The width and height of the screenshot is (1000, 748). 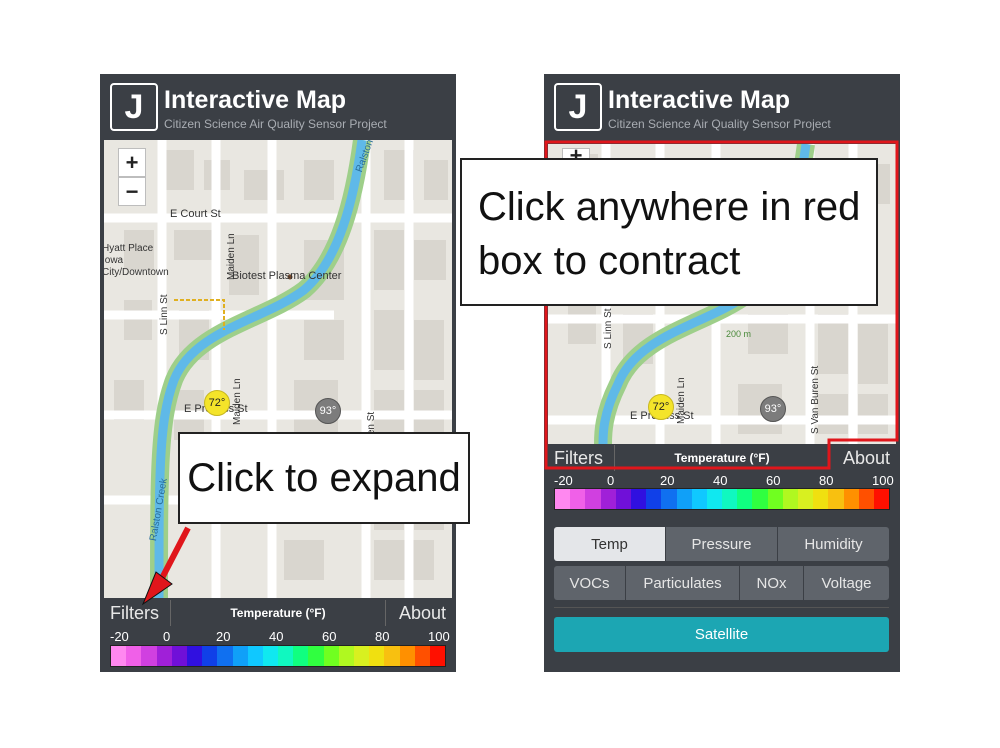 I want to click on callout-expand-text: Click to expand, so click(x=324, y=477).